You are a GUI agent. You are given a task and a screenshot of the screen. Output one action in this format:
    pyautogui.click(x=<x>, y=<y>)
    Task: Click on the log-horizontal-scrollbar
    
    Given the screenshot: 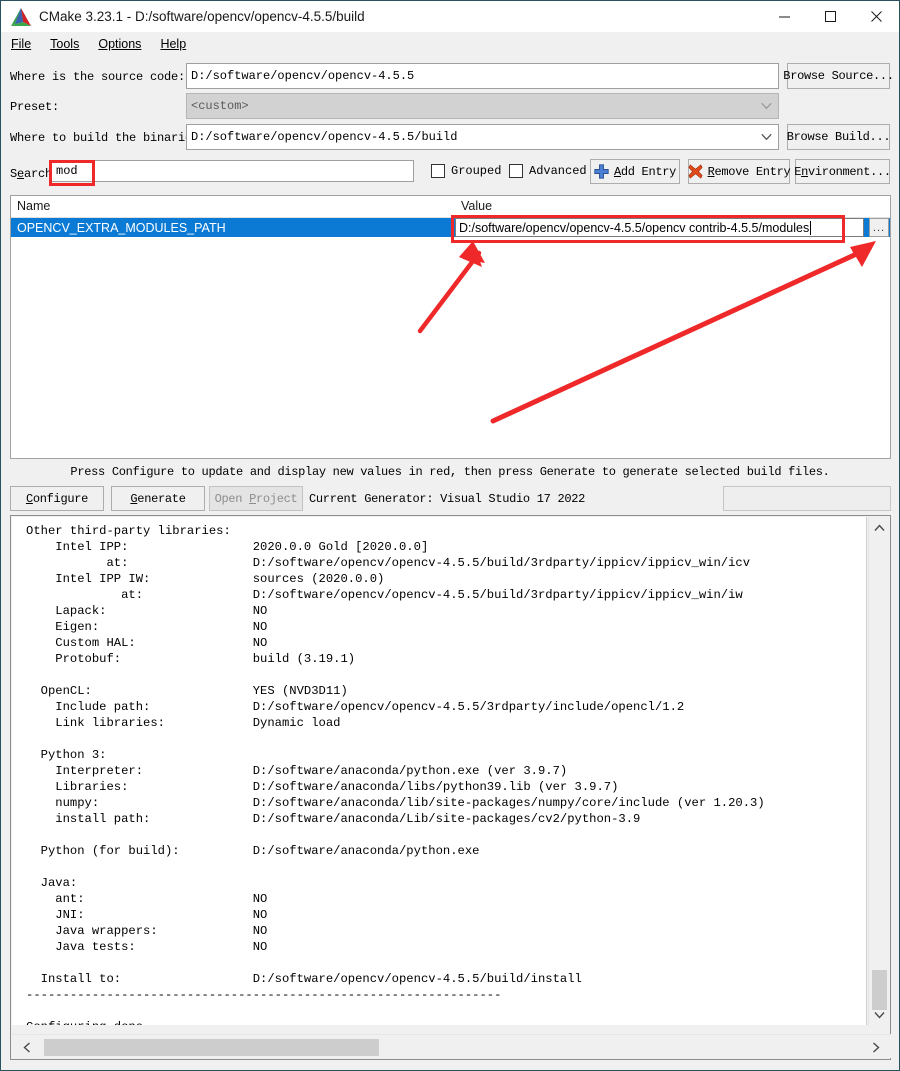 What is the action you would take?
    pyautogui.click(x=451, y=1046)
    